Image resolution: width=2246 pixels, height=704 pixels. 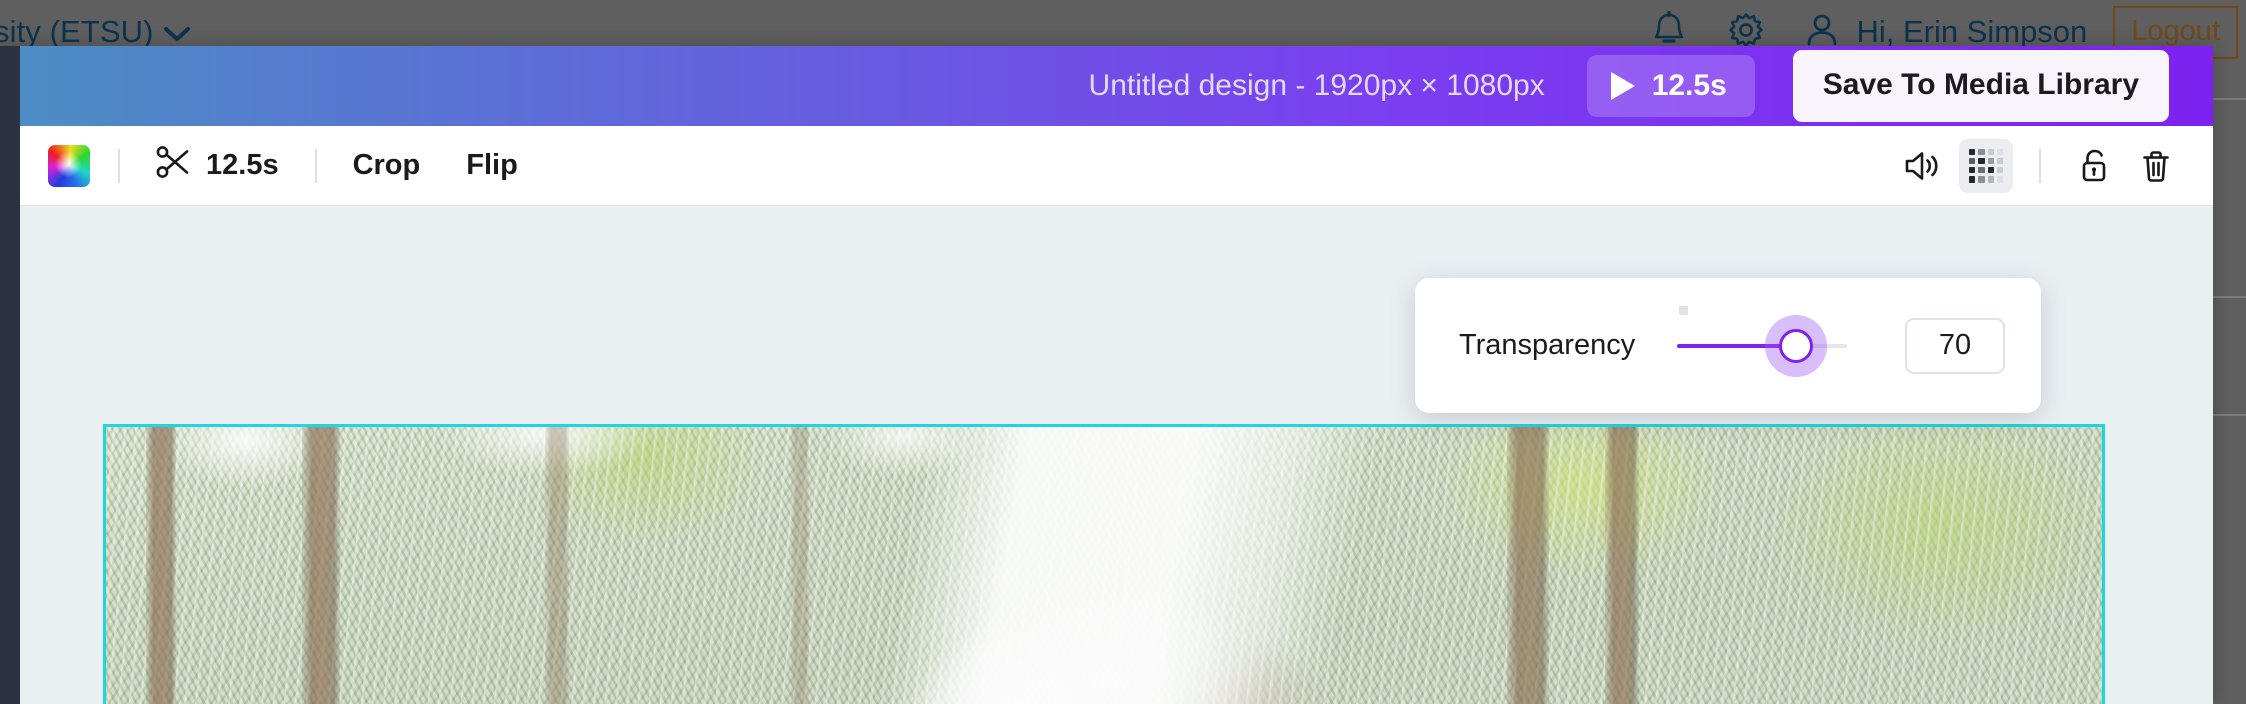 What do you see at coordinates (2094, 166) in the screenshot?
I see `unlock-icon` at bounding box center [2094, 166].